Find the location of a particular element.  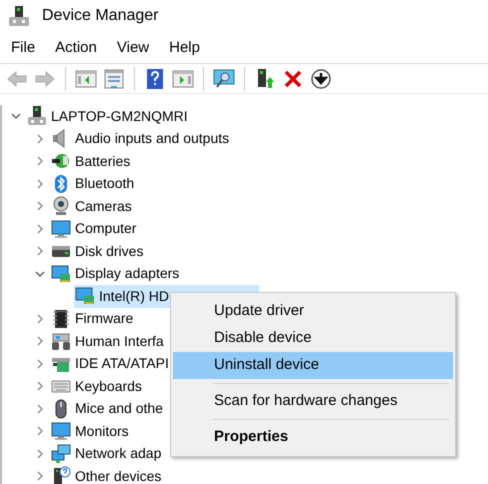

tree-item-label: Other devices is located at coordinates (118, 475).